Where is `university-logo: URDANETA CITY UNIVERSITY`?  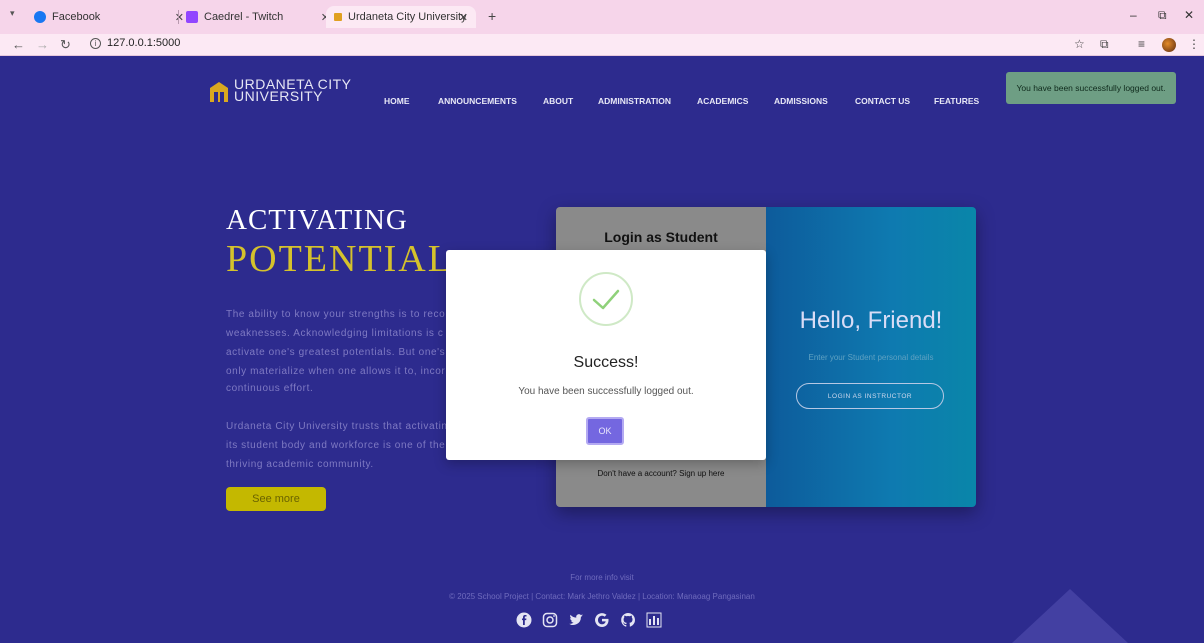 university-logo: URDANETA CITY UNIVERSITY is located at coordinates (279, 91).